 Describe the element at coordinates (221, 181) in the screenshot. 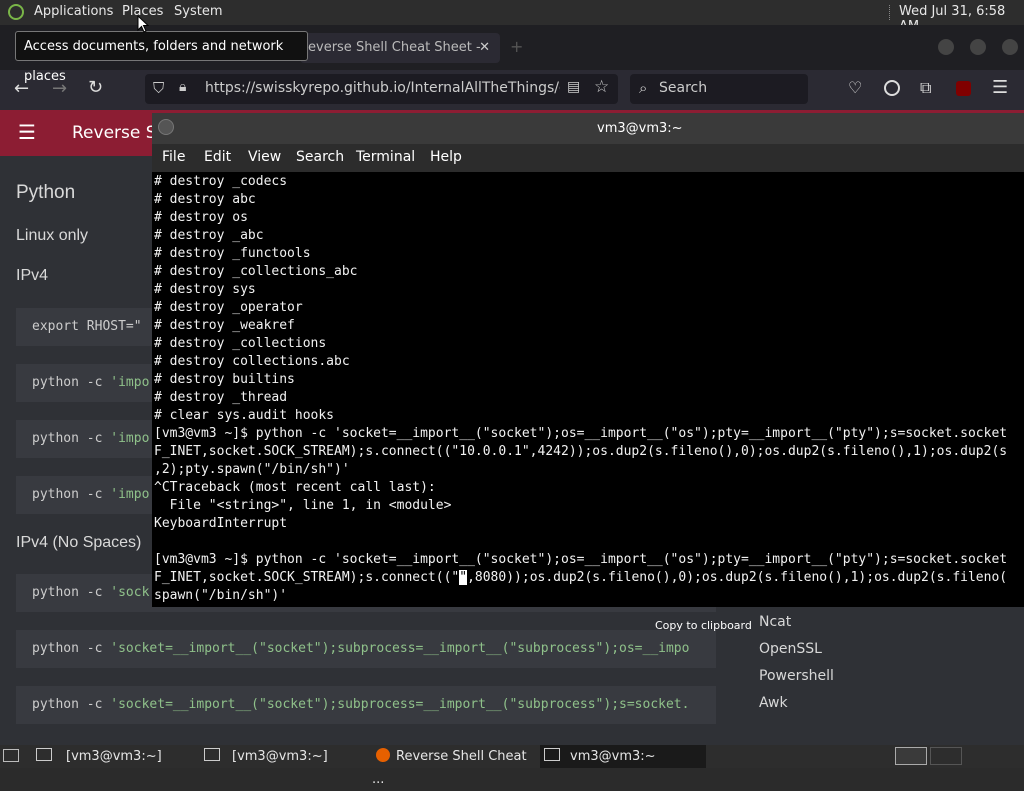

I see `terminal-line: # destroy _codecs` at that location.